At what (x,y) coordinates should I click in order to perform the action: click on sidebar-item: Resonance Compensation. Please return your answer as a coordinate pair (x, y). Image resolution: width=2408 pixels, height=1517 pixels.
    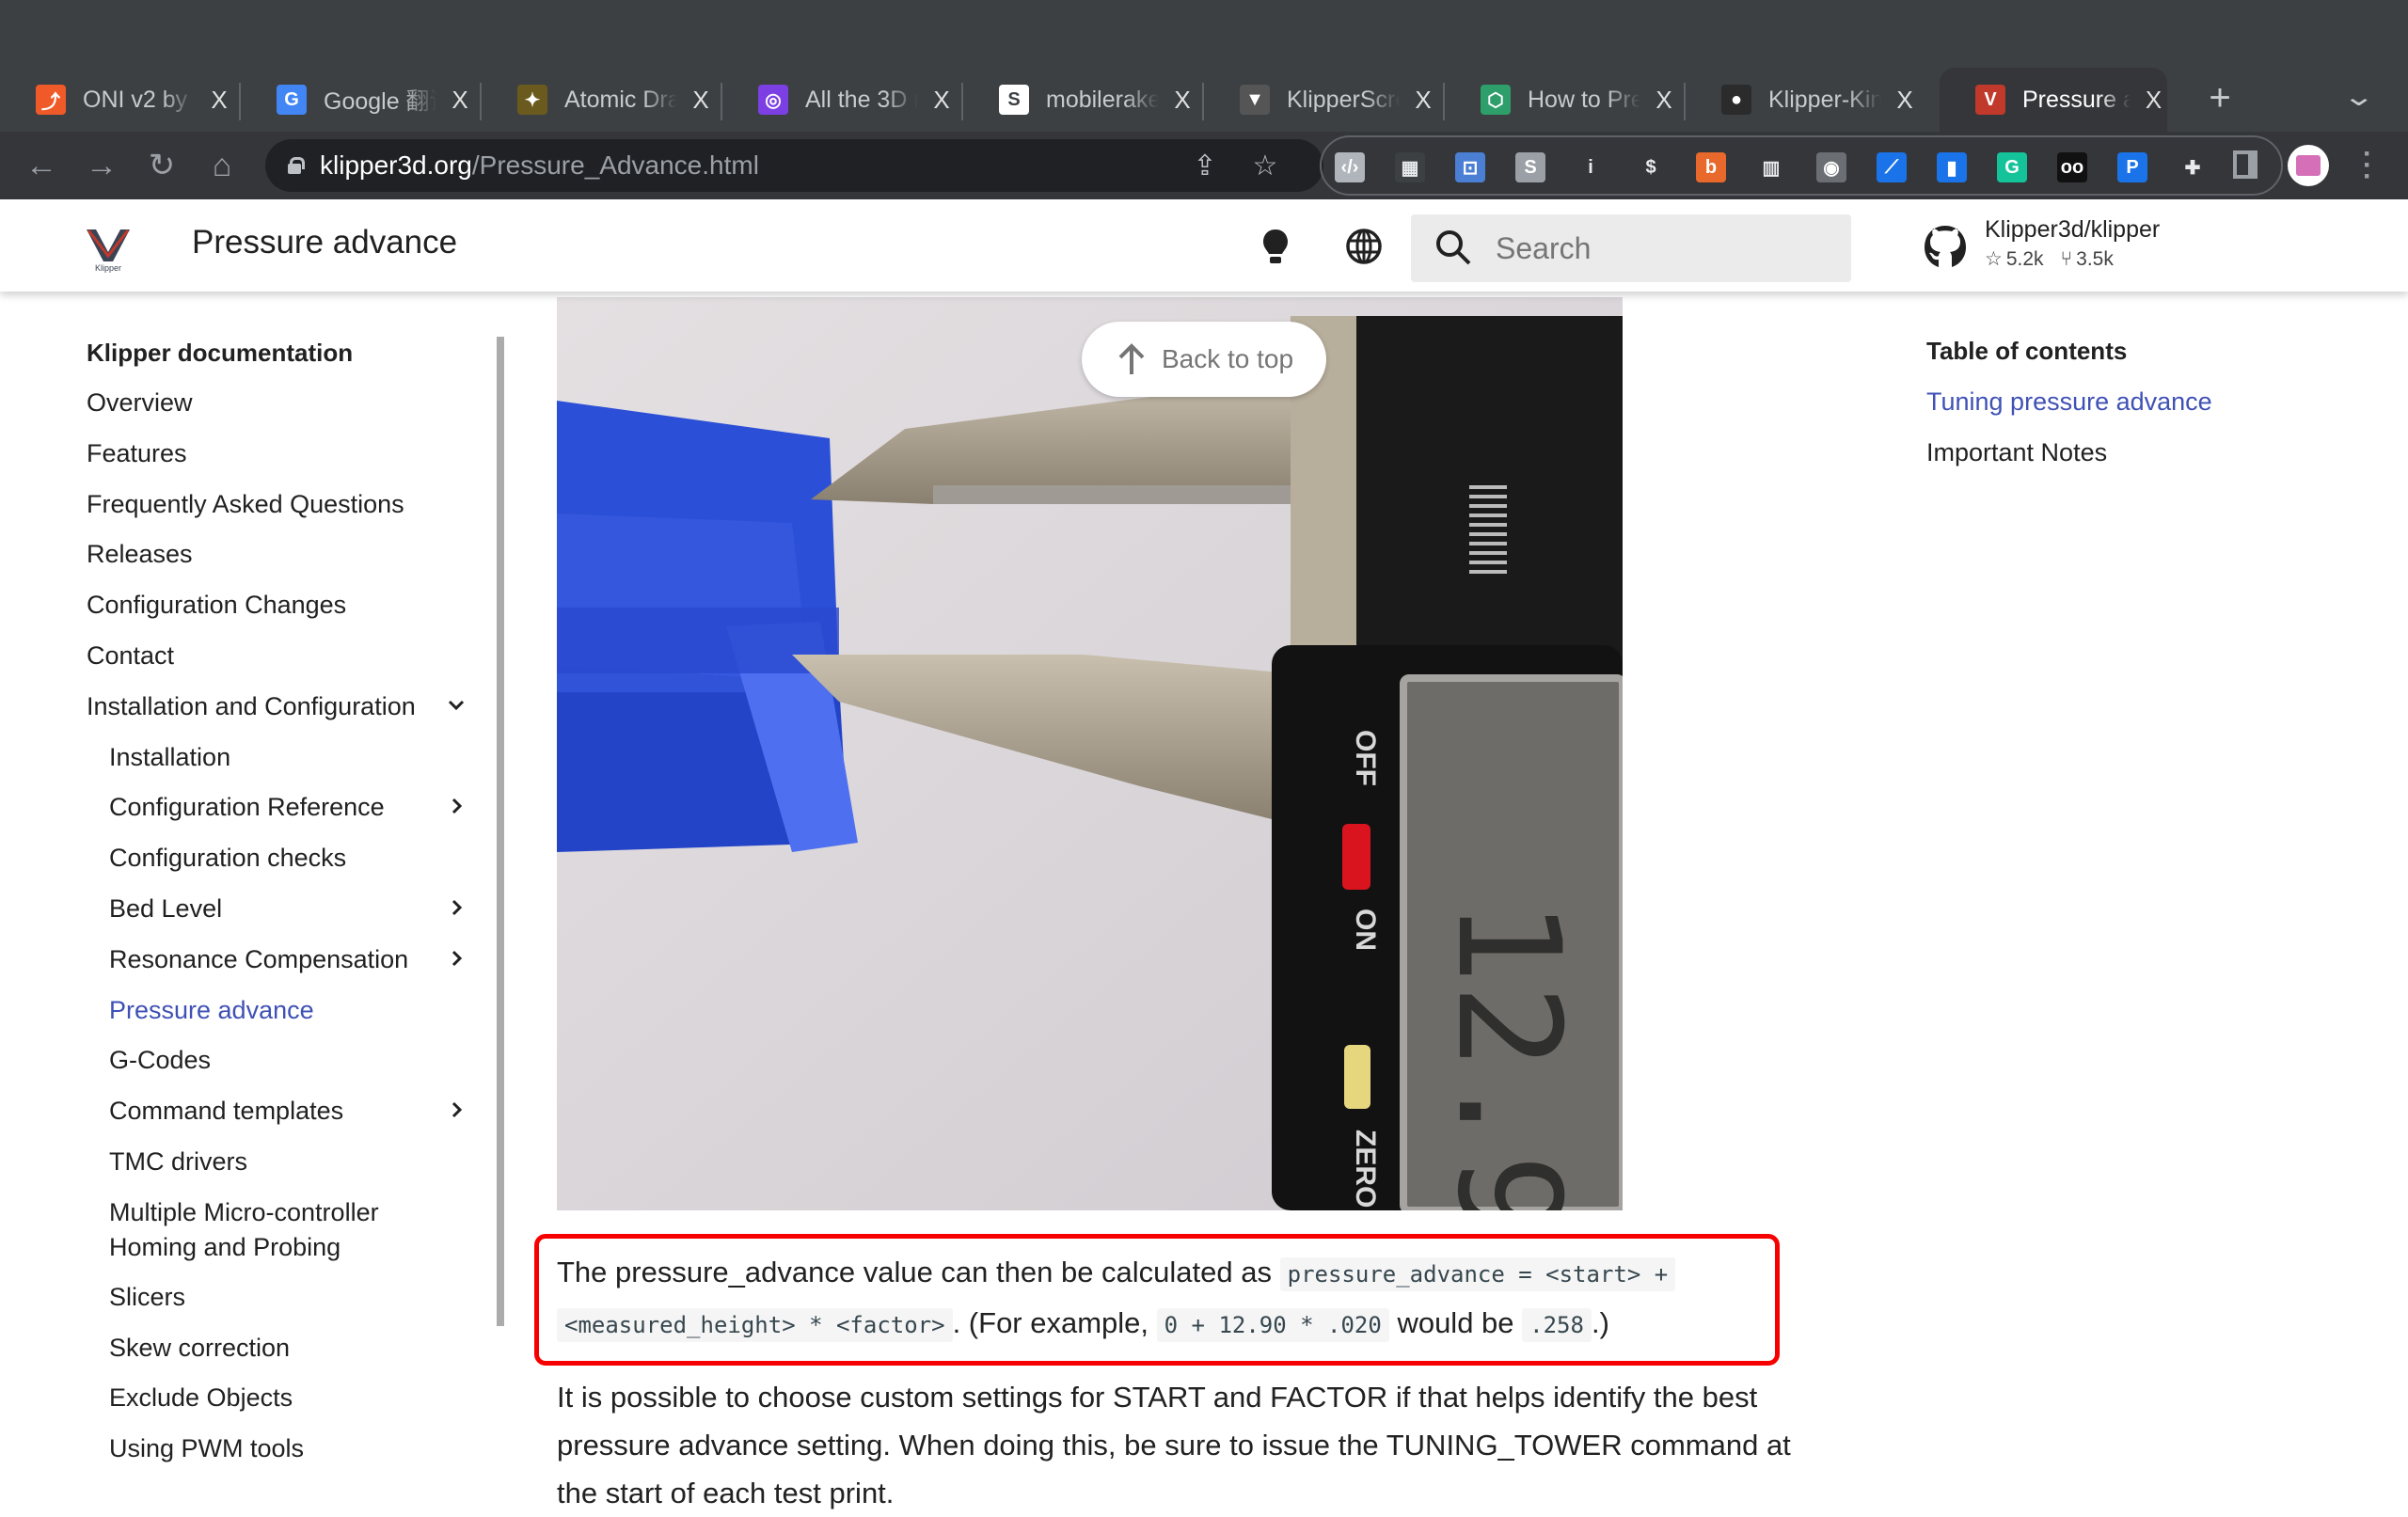
    Looking at the image, I should click on (259, 959).